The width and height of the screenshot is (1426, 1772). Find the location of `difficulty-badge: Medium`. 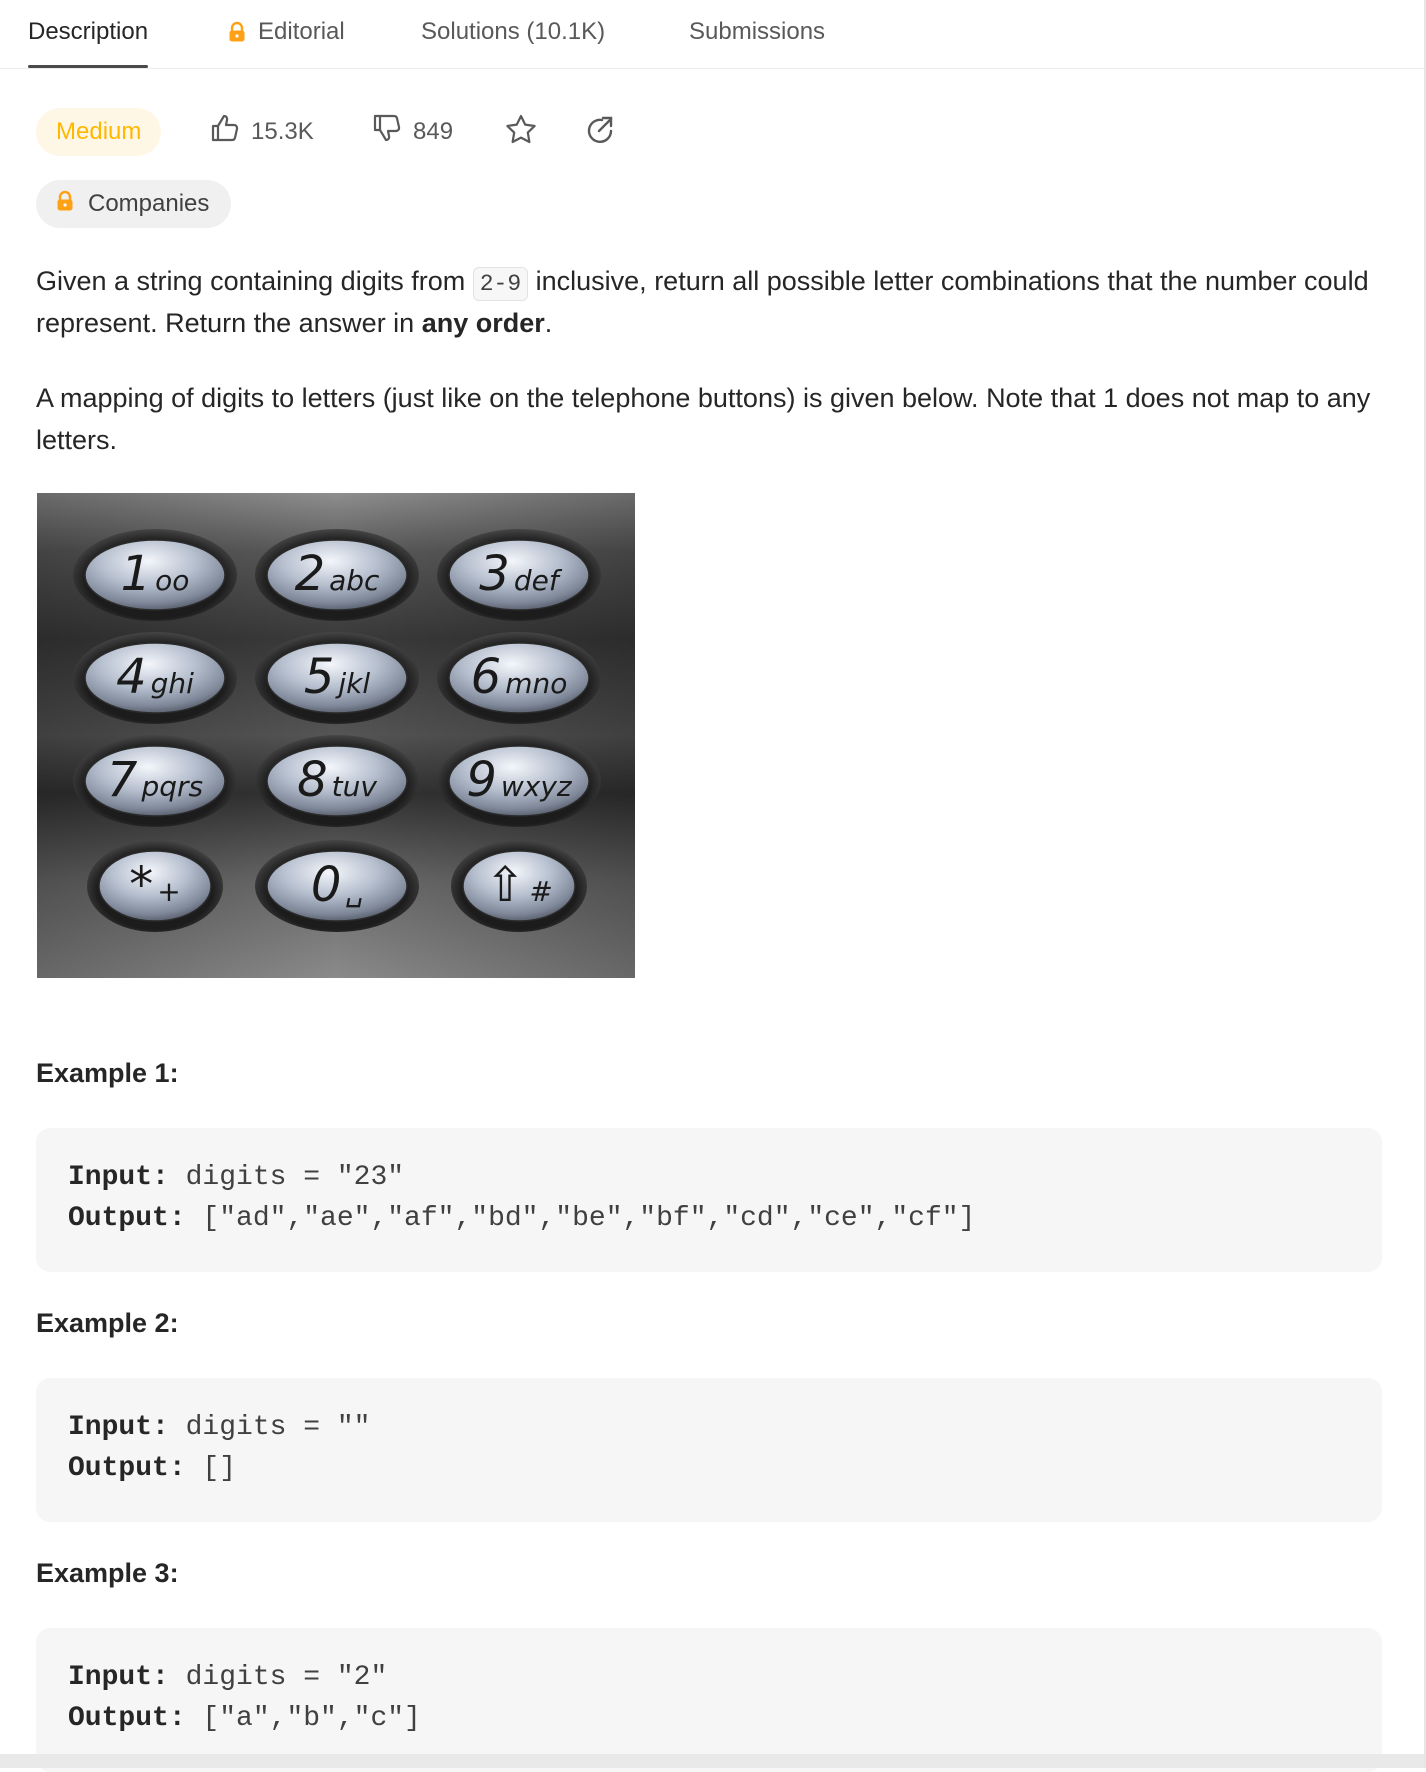

difficulty-badge: Medium is located at coordinates (99, 132).